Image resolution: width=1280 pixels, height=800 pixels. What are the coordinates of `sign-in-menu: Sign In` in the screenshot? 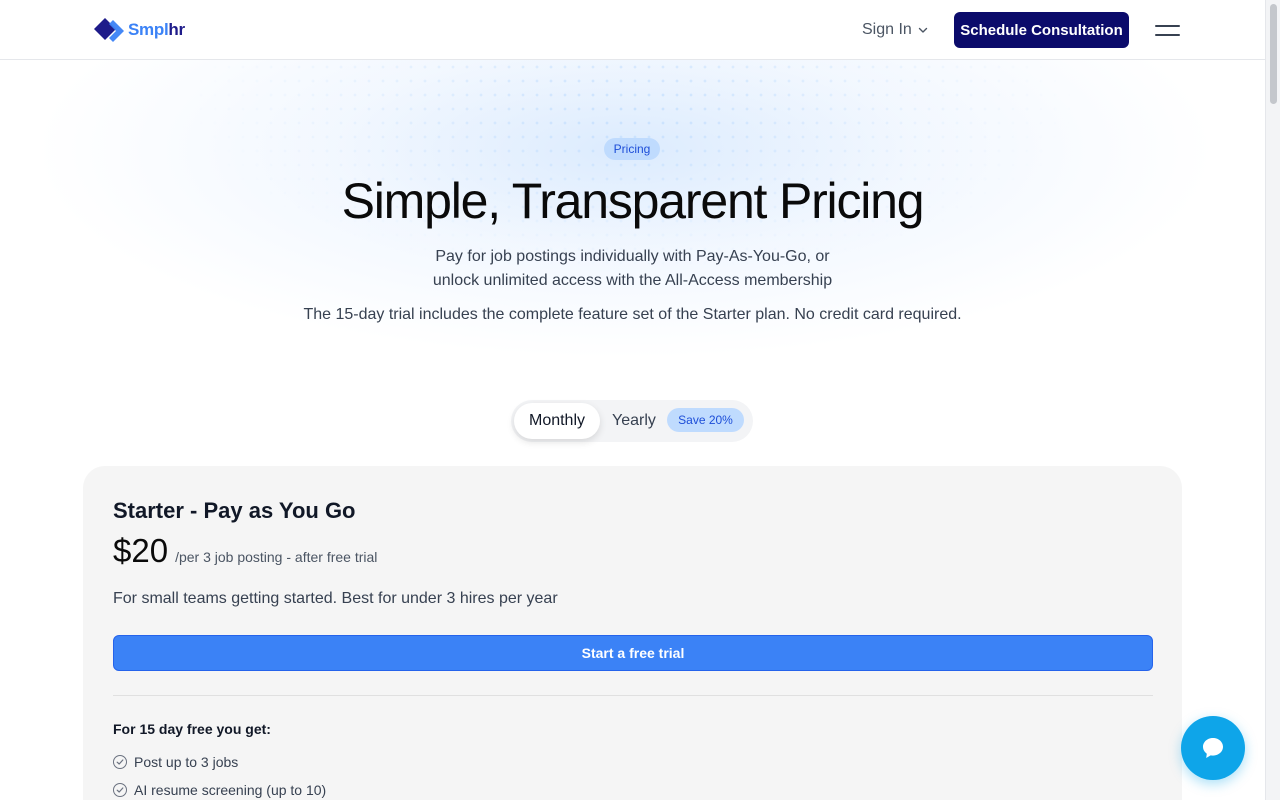 It's located at (895, 30).